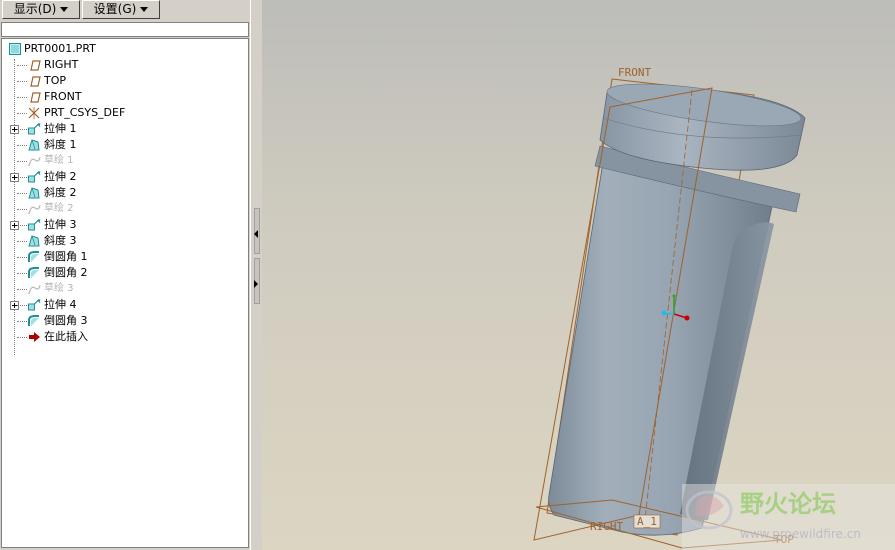 The height and width of the screenshot is (550, 895). Describe the element at coordinates (60, 304) in the screenshot. I see `tree-item-label: 拉伸 4` at that location.